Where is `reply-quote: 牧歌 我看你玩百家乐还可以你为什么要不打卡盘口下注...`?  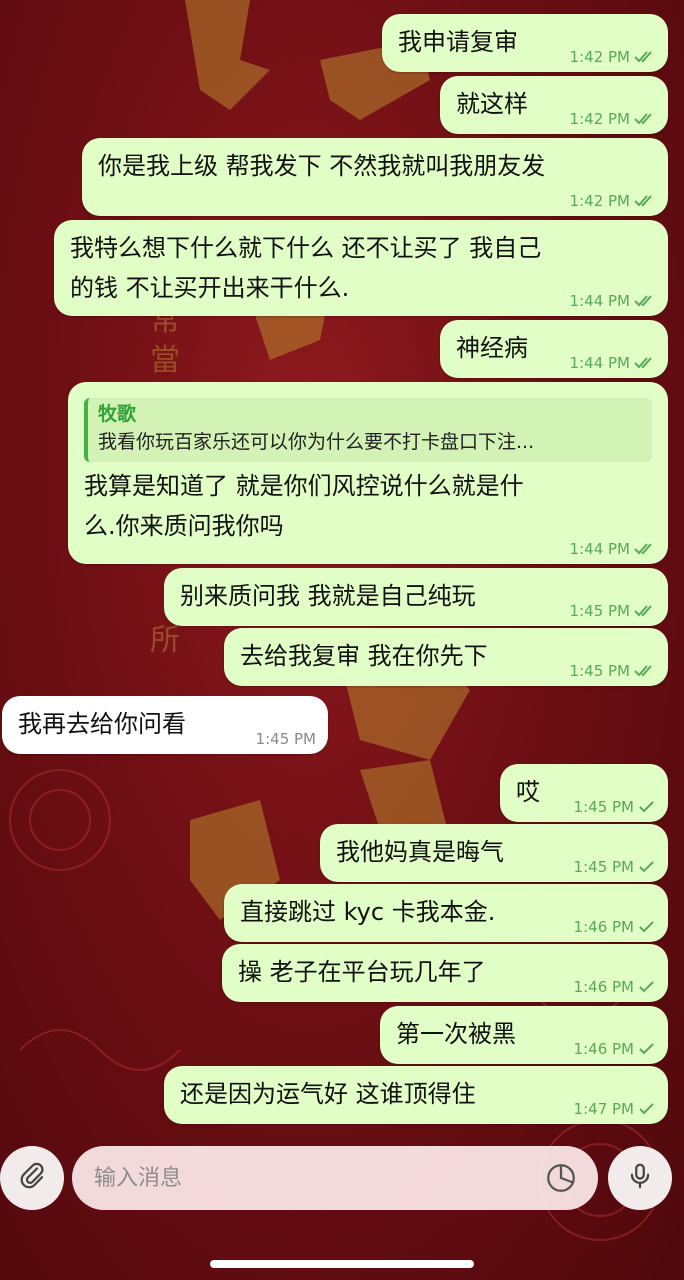
reply-quote: 牧歌 我看你玩百家乐还可以你为什么要不打卡盘口下注... is located at coordinates (368, 430).